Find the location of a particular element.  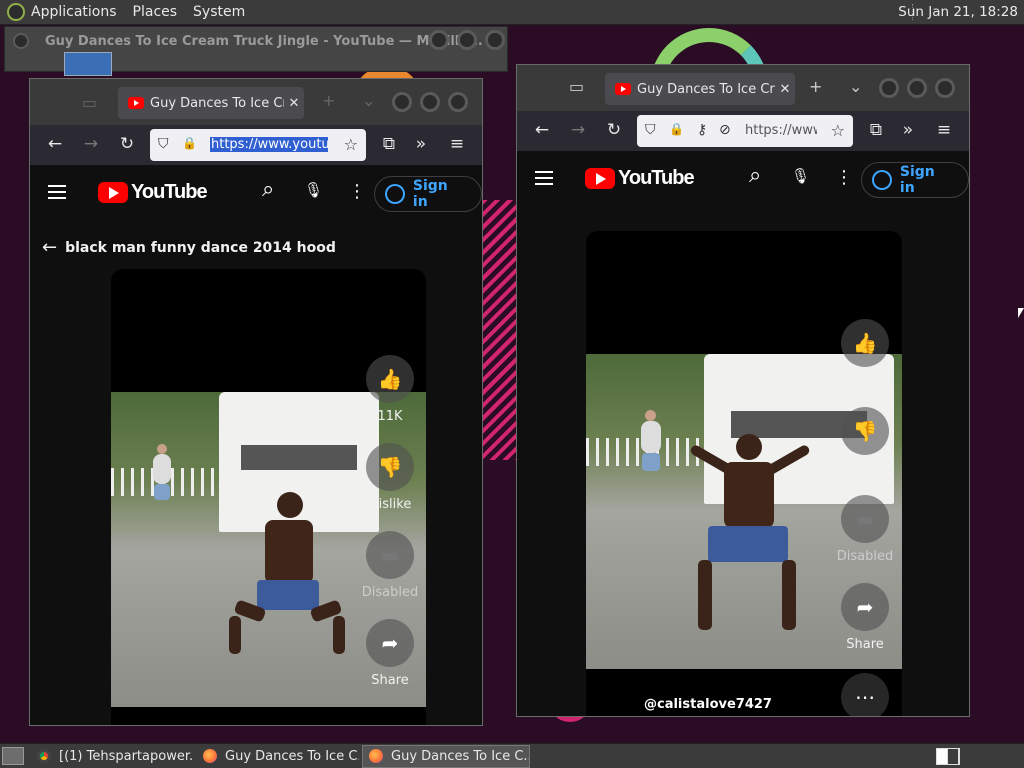

menu-places: Places is located at coordinates (155, 12).